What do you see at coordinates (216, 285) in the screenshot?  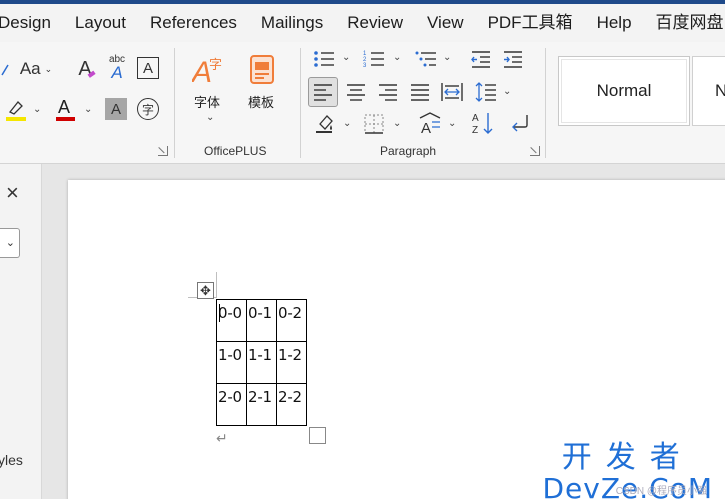 I see `margin-mark` at bounding box center [216, 285].